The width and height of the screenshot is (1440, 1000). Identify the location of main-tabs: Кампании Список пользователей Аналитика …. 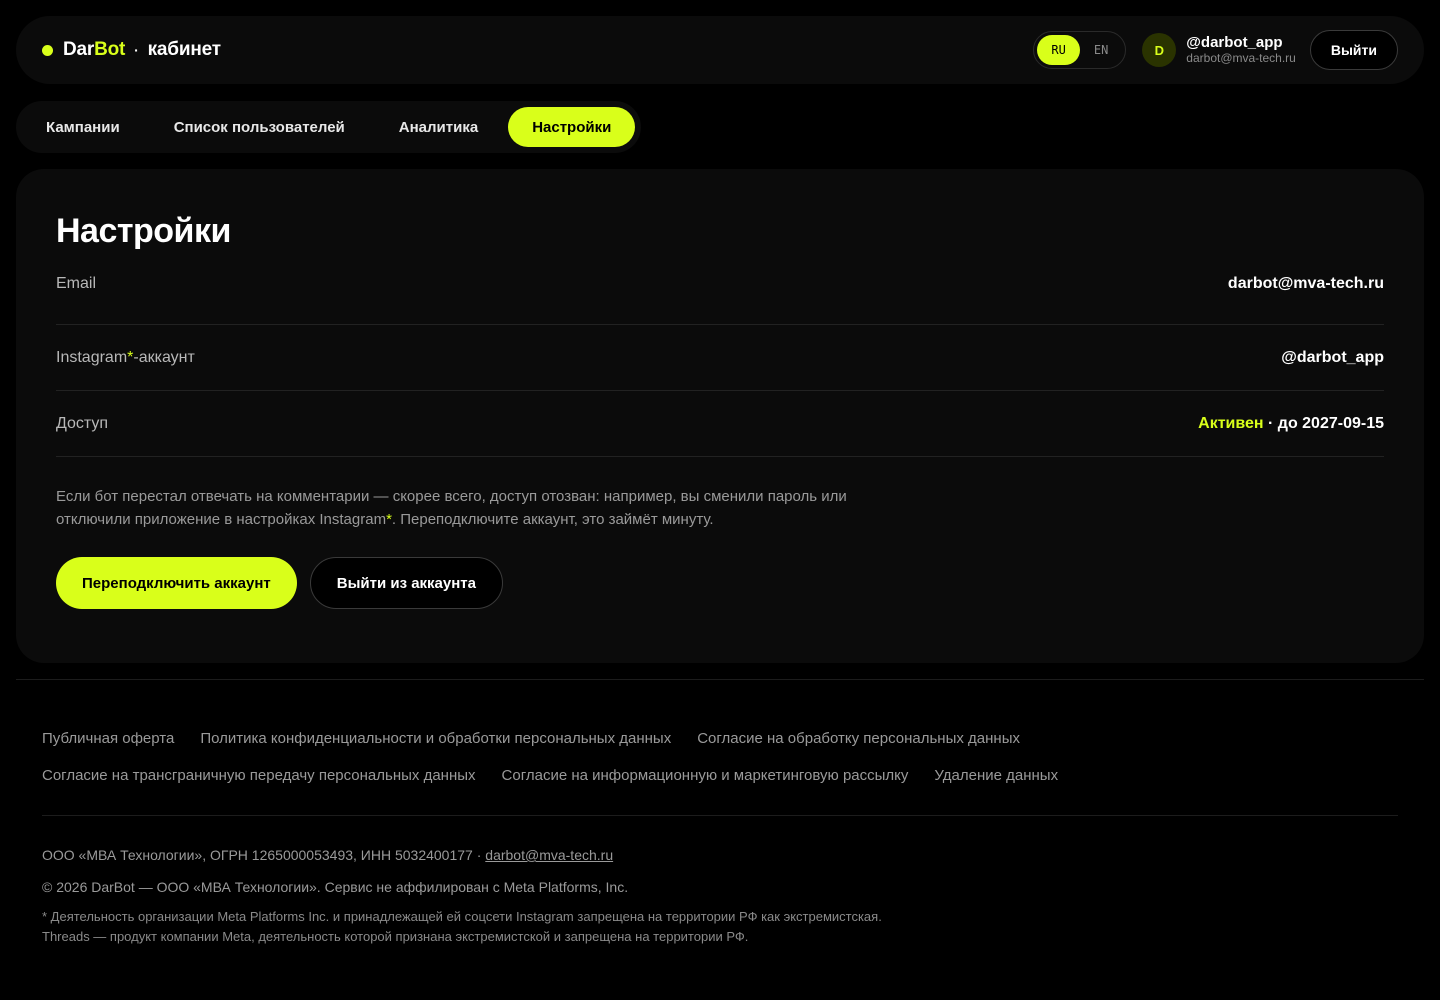
(329, 127).